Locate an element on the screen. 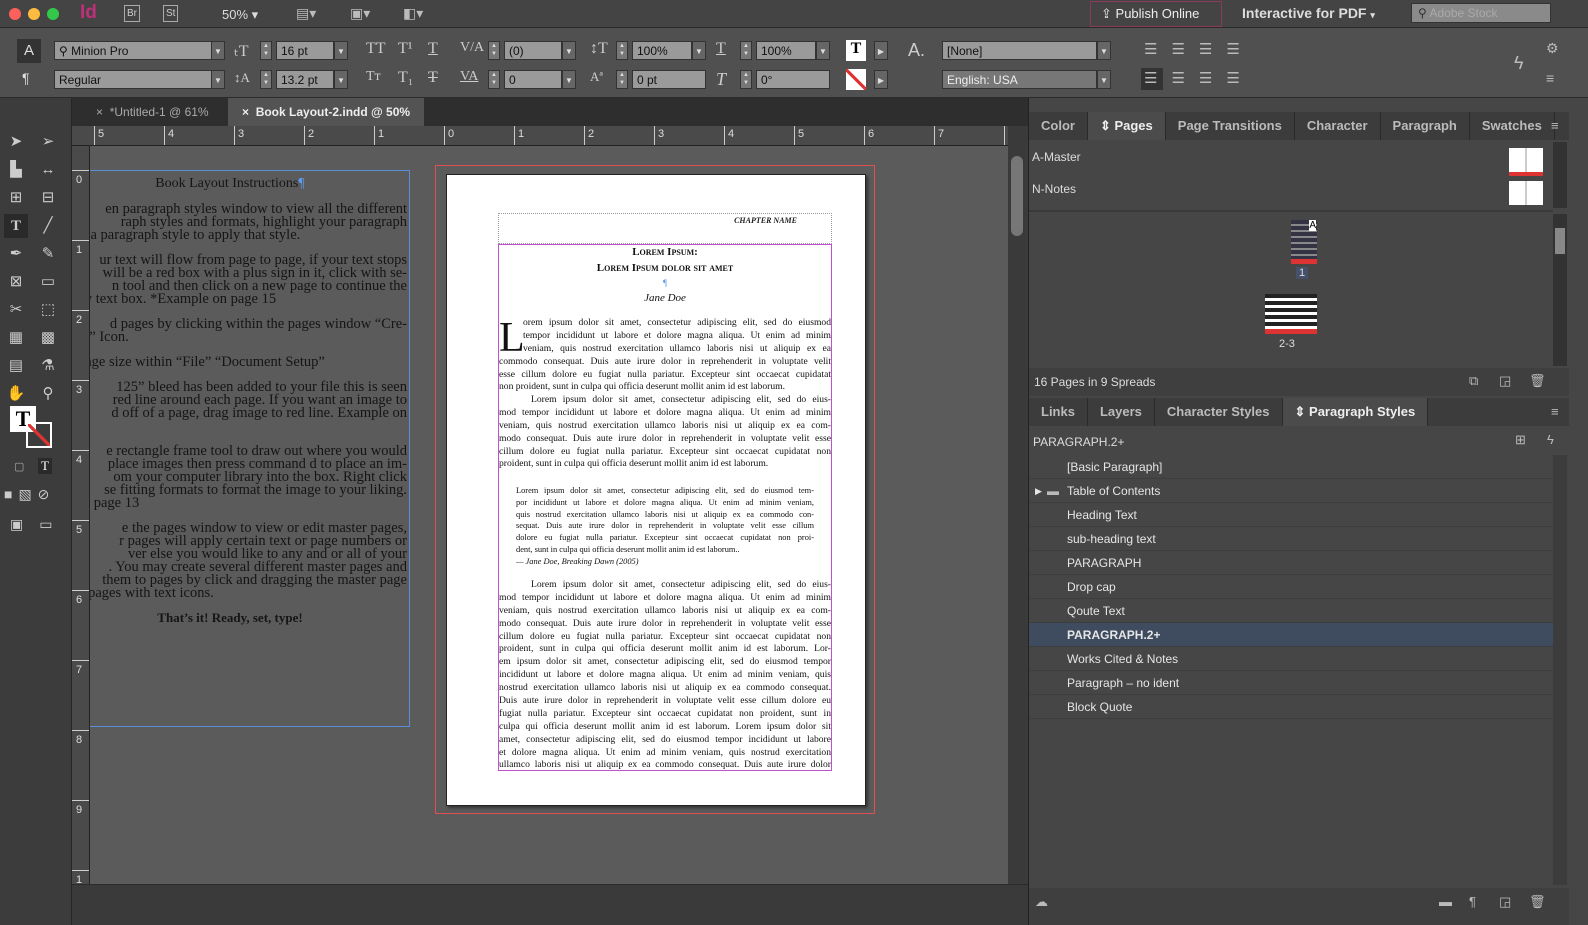 Image resolution: width=1588 pixels, height=925 pixels. tab-links: Links is located at coordinates (1058, 412).